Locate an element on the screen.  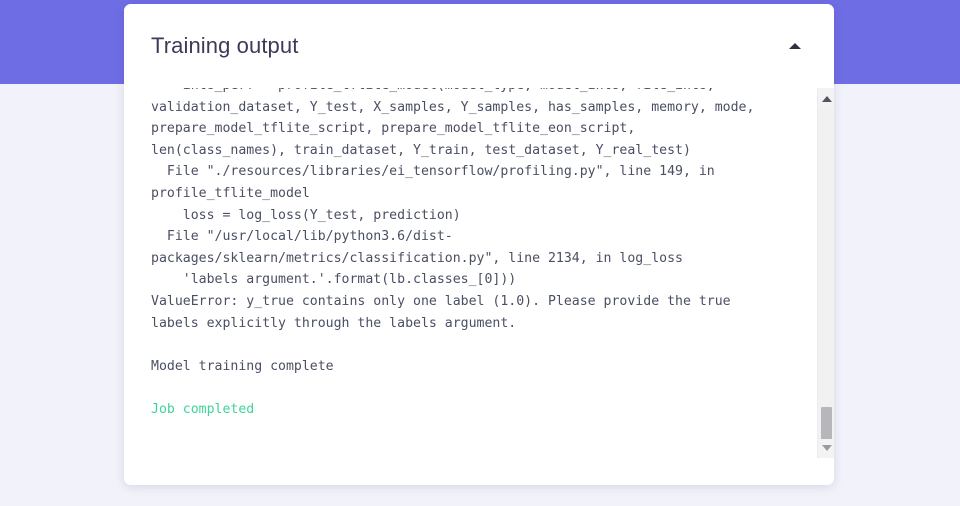
caret-down-icon is located at coordinates (826, 447).